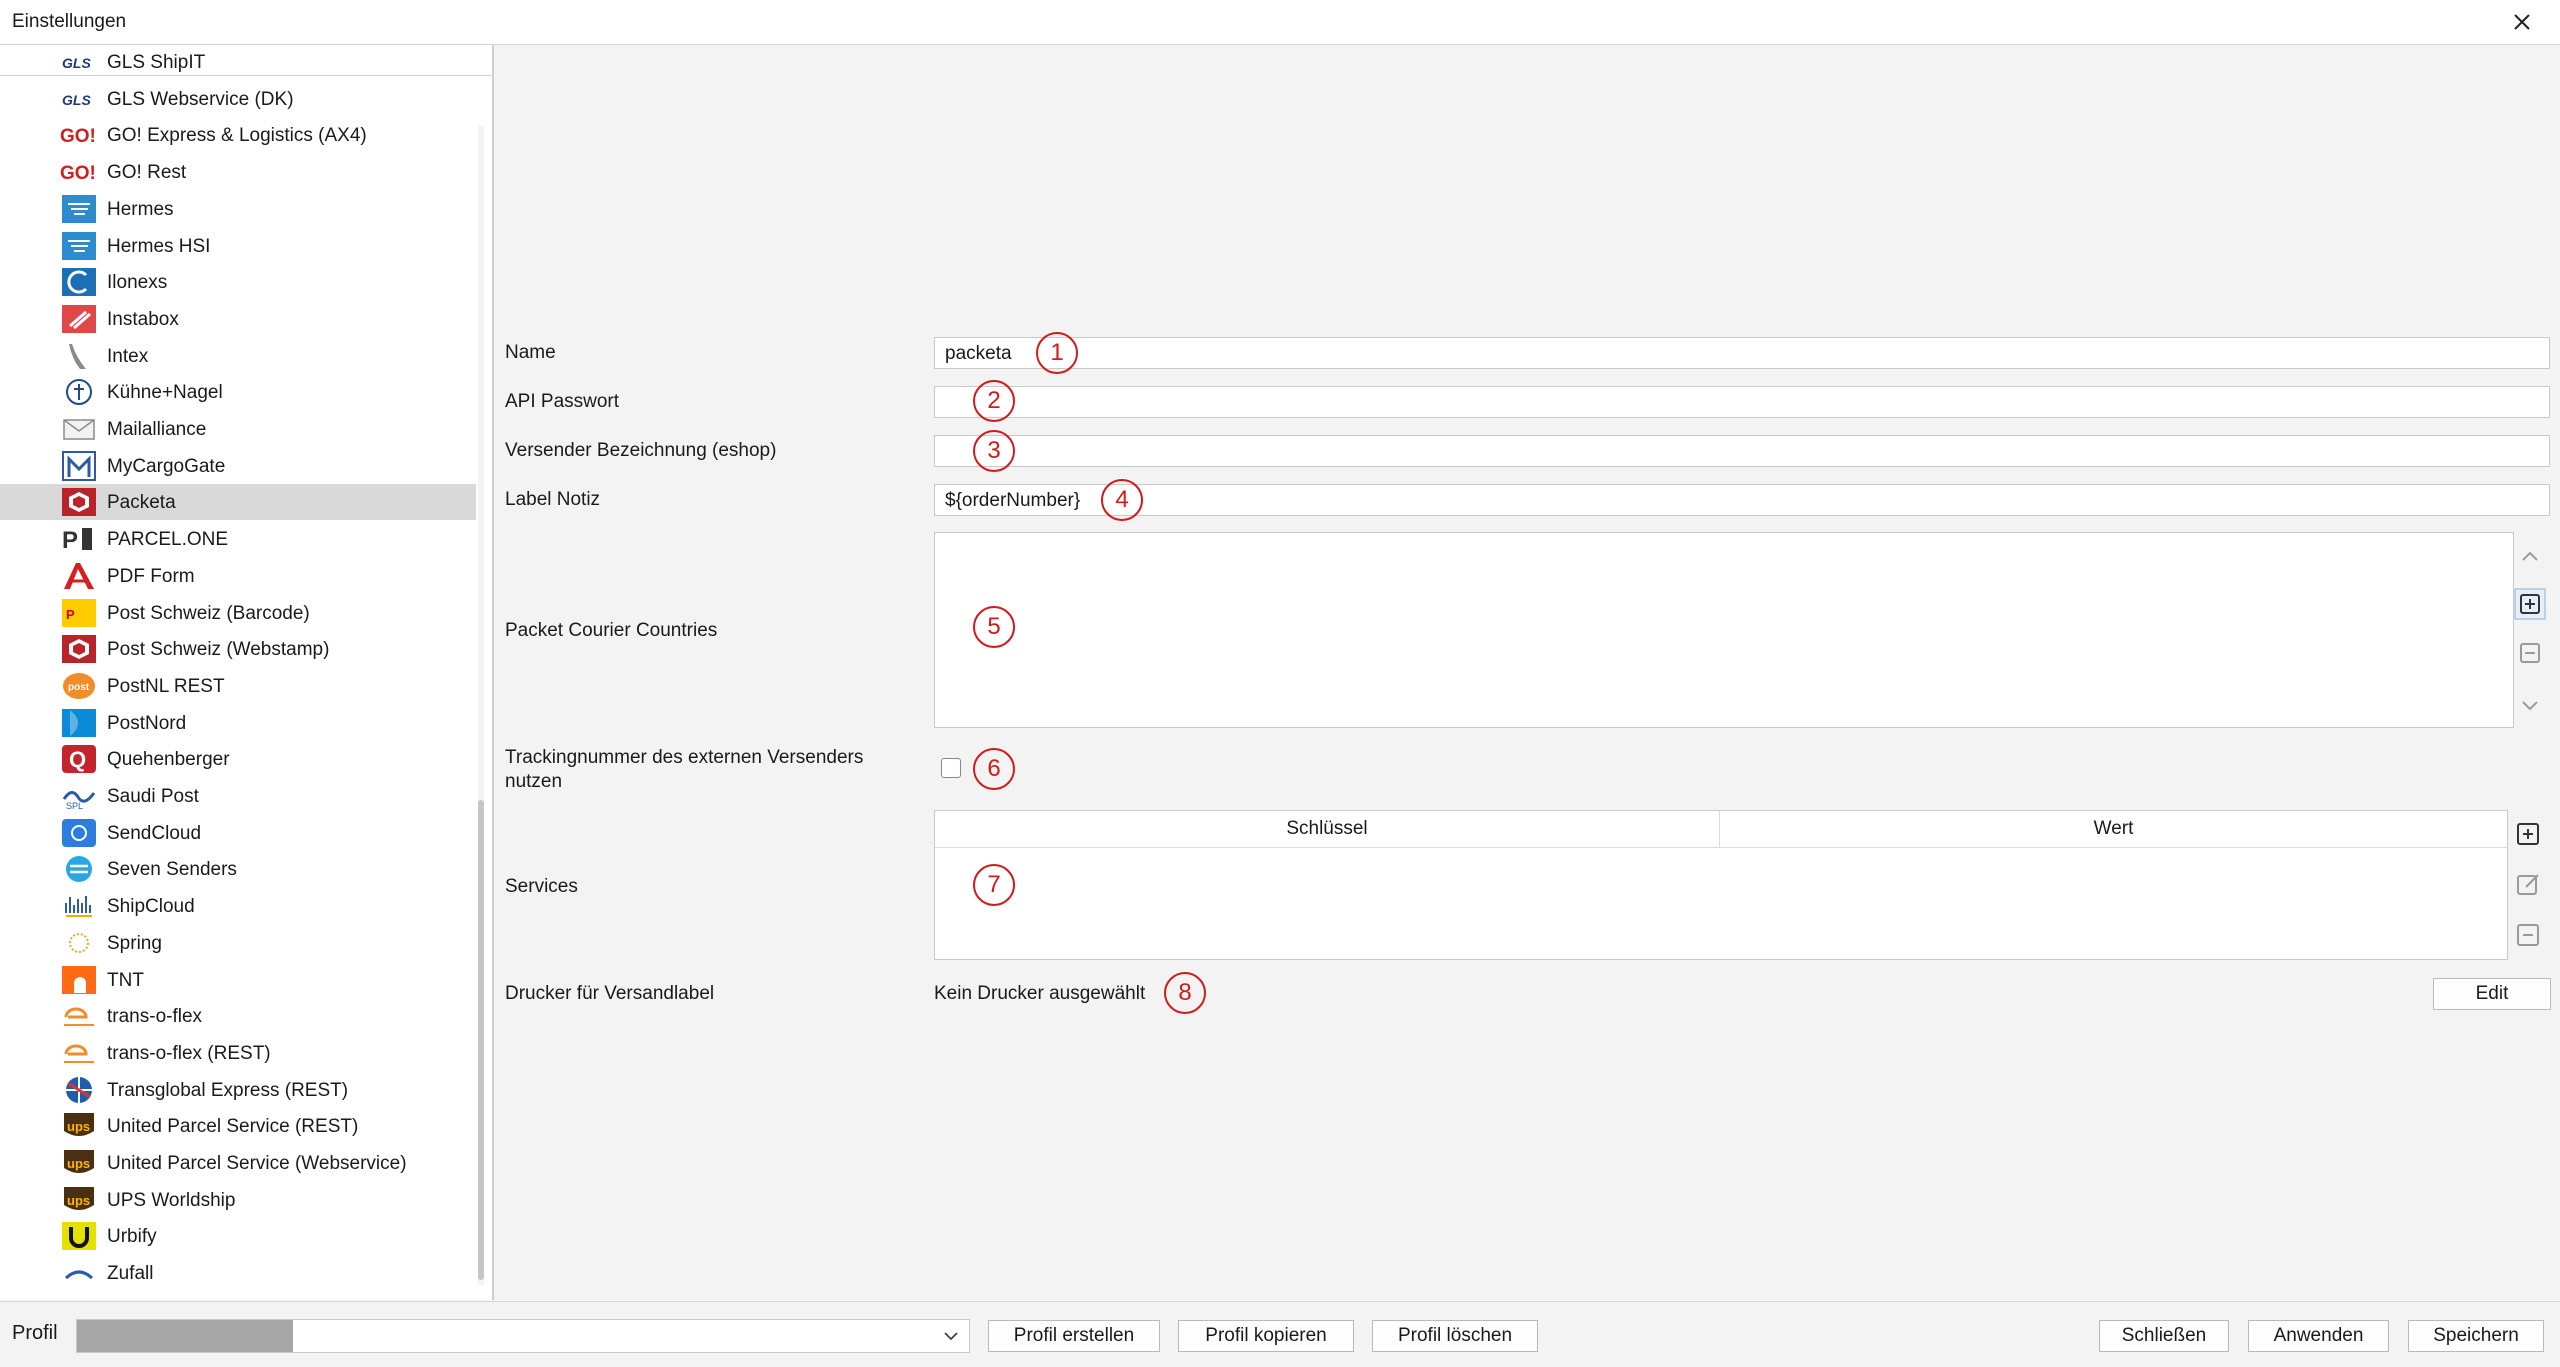  I want to click on tree-item-mycargogate: MyCargoGate, so click(238, 466).